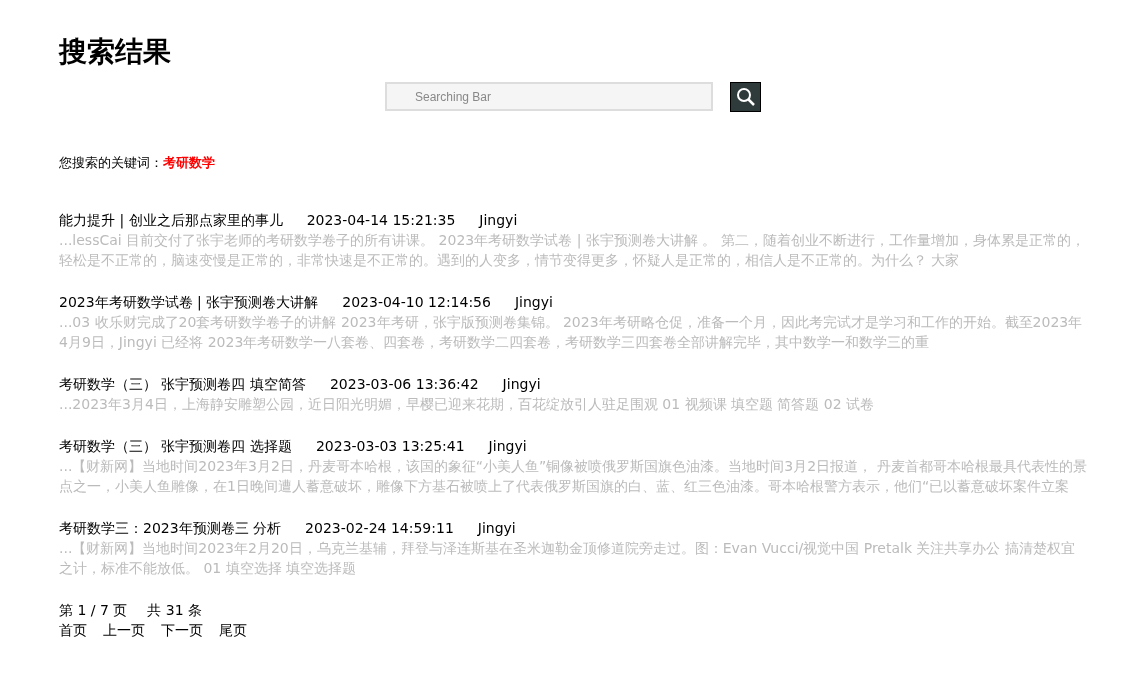  Describe the element at coordinates (73, 630) in the screenshot. I see `pagination-link: 首页` at that location.